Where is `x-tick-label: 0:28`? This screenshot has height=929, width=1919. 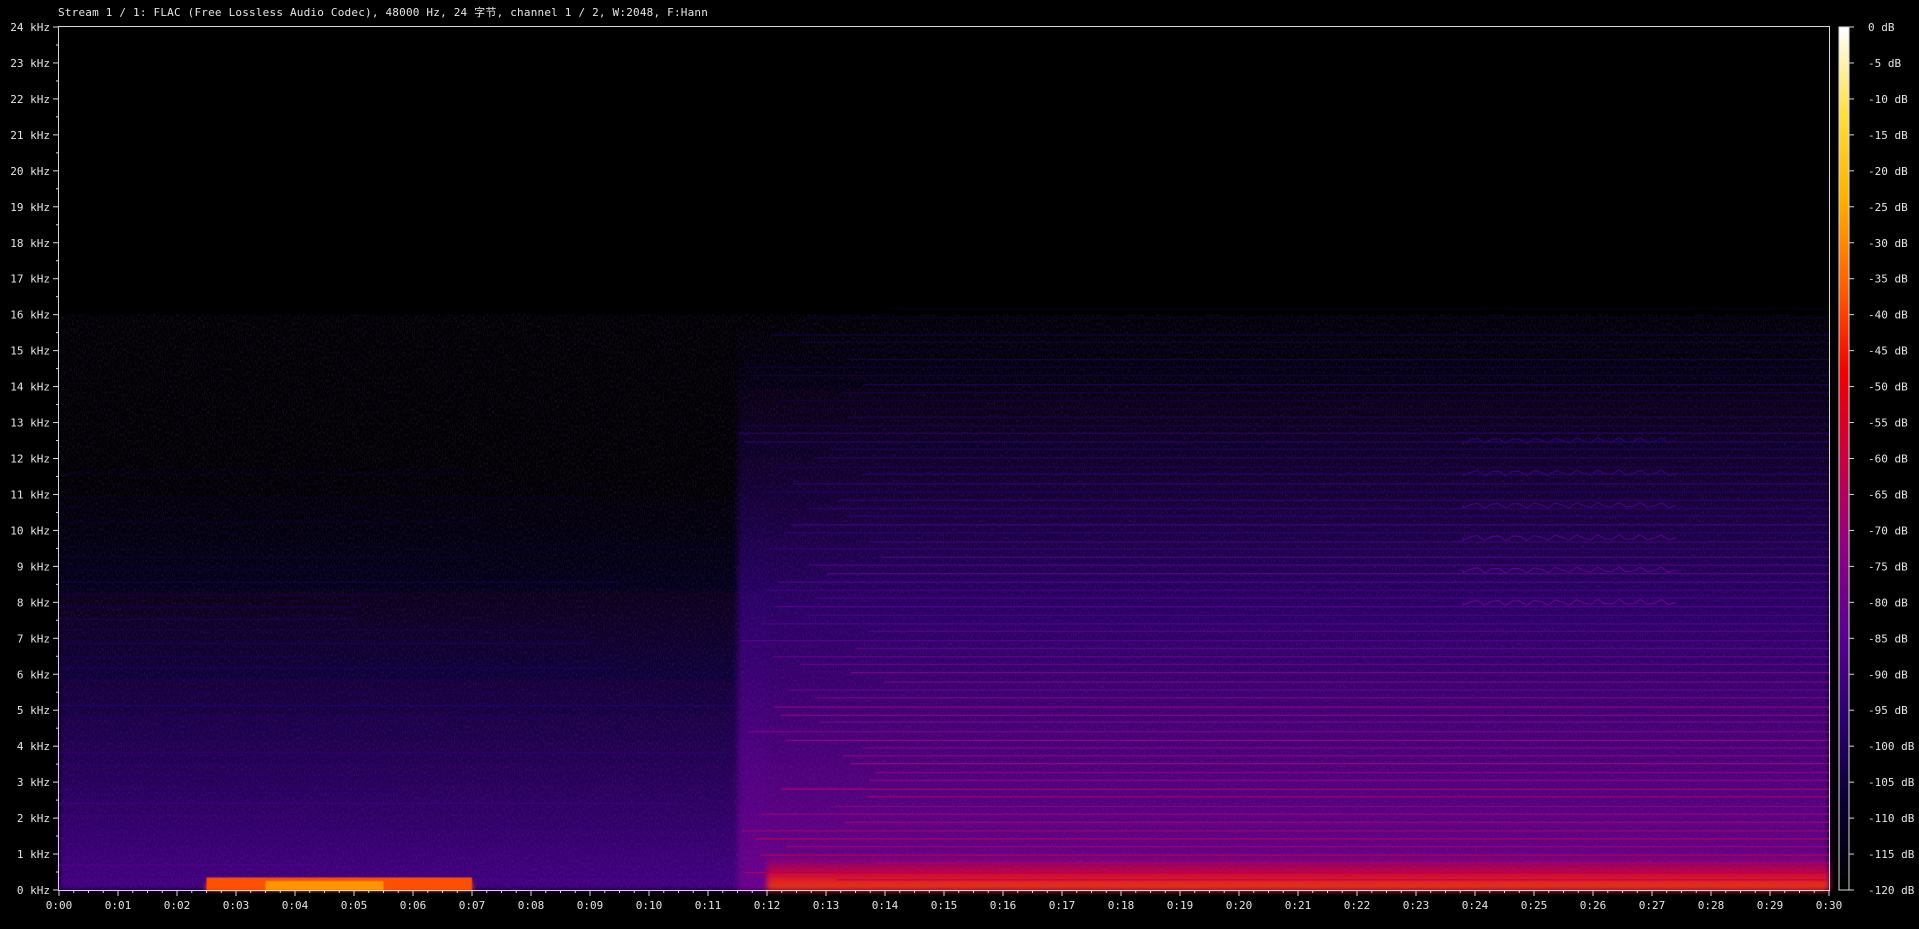
x-tick-label: 0:28 is located at coordinates (1711, 905).